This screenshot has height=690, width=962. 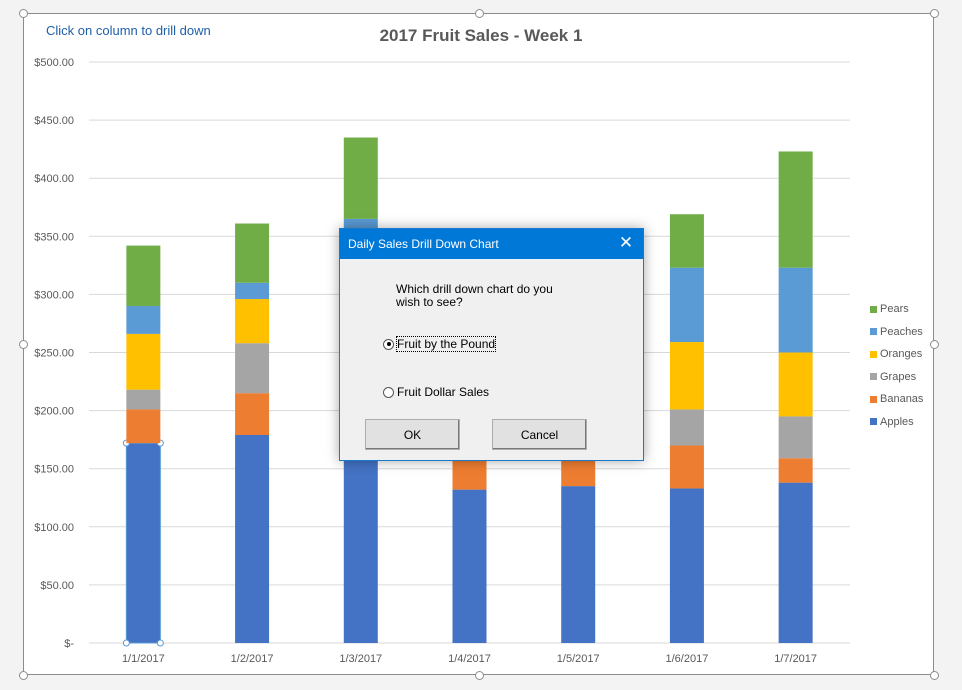 What do you see at coordinates (795, 659) in the screenshot?
I see `x-tick-label: 1/7/2017` at bounding box center [795, 659].